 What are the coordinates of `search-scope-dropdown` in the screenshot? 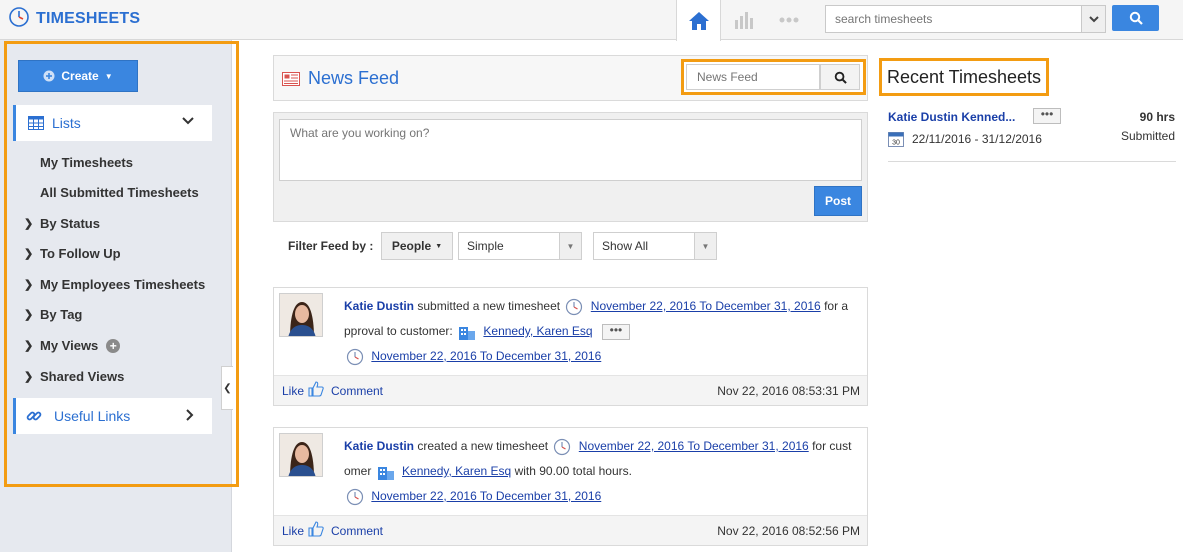 It's located at (1093, 19).